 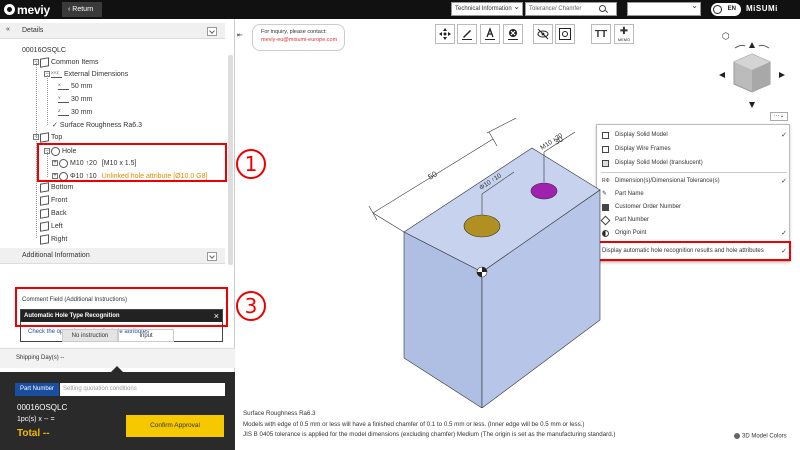 What do you see at coordinates (57, 137) in the screenshot?
I see `tree-label: Top` at bounding box center [57, 137].